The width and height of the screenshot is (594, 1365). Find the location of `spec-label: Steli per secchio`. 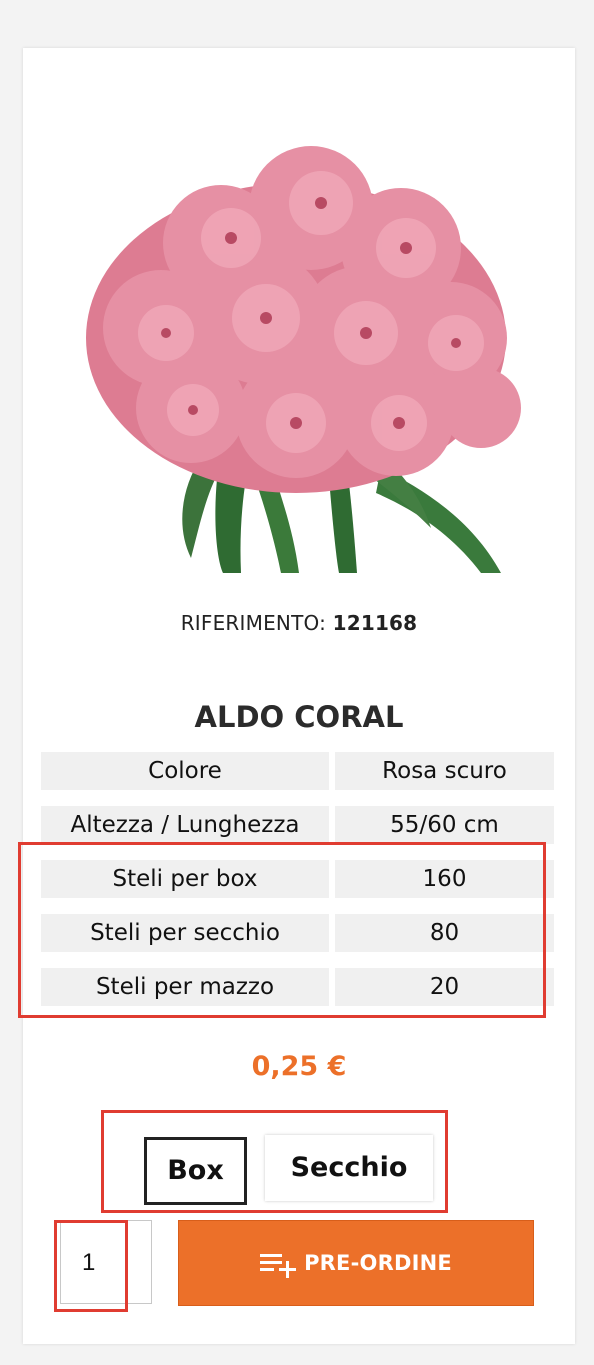

spec-label: Steli per secchio is located at coordinates (185, 933).